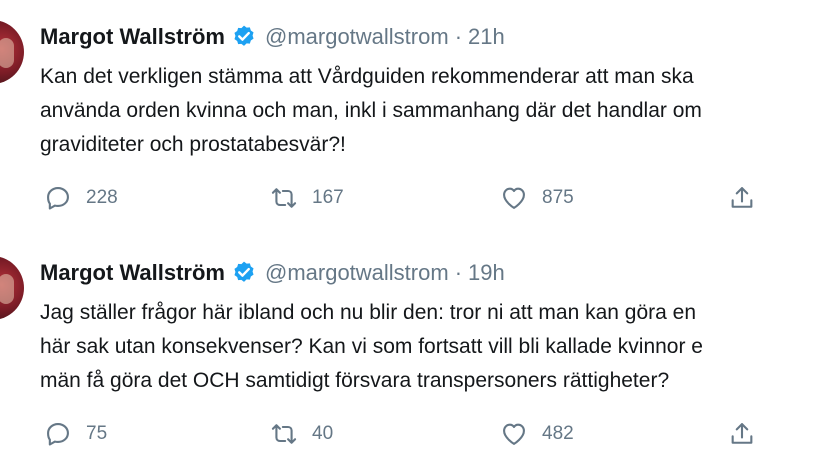 This screenshot has width=828, height=468. What do you see at coordinates (193, 144) in the screenshot?
I see `tweet-text-line: graviditeter och prostatabesvär?!` at bounding box center [193, 144].